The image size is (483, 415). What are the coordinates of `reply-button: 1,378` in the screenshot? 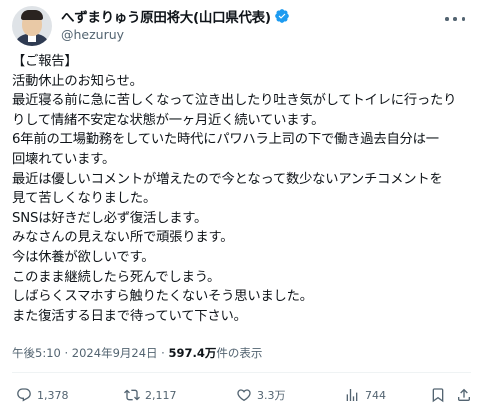 It's located at (42, 395).